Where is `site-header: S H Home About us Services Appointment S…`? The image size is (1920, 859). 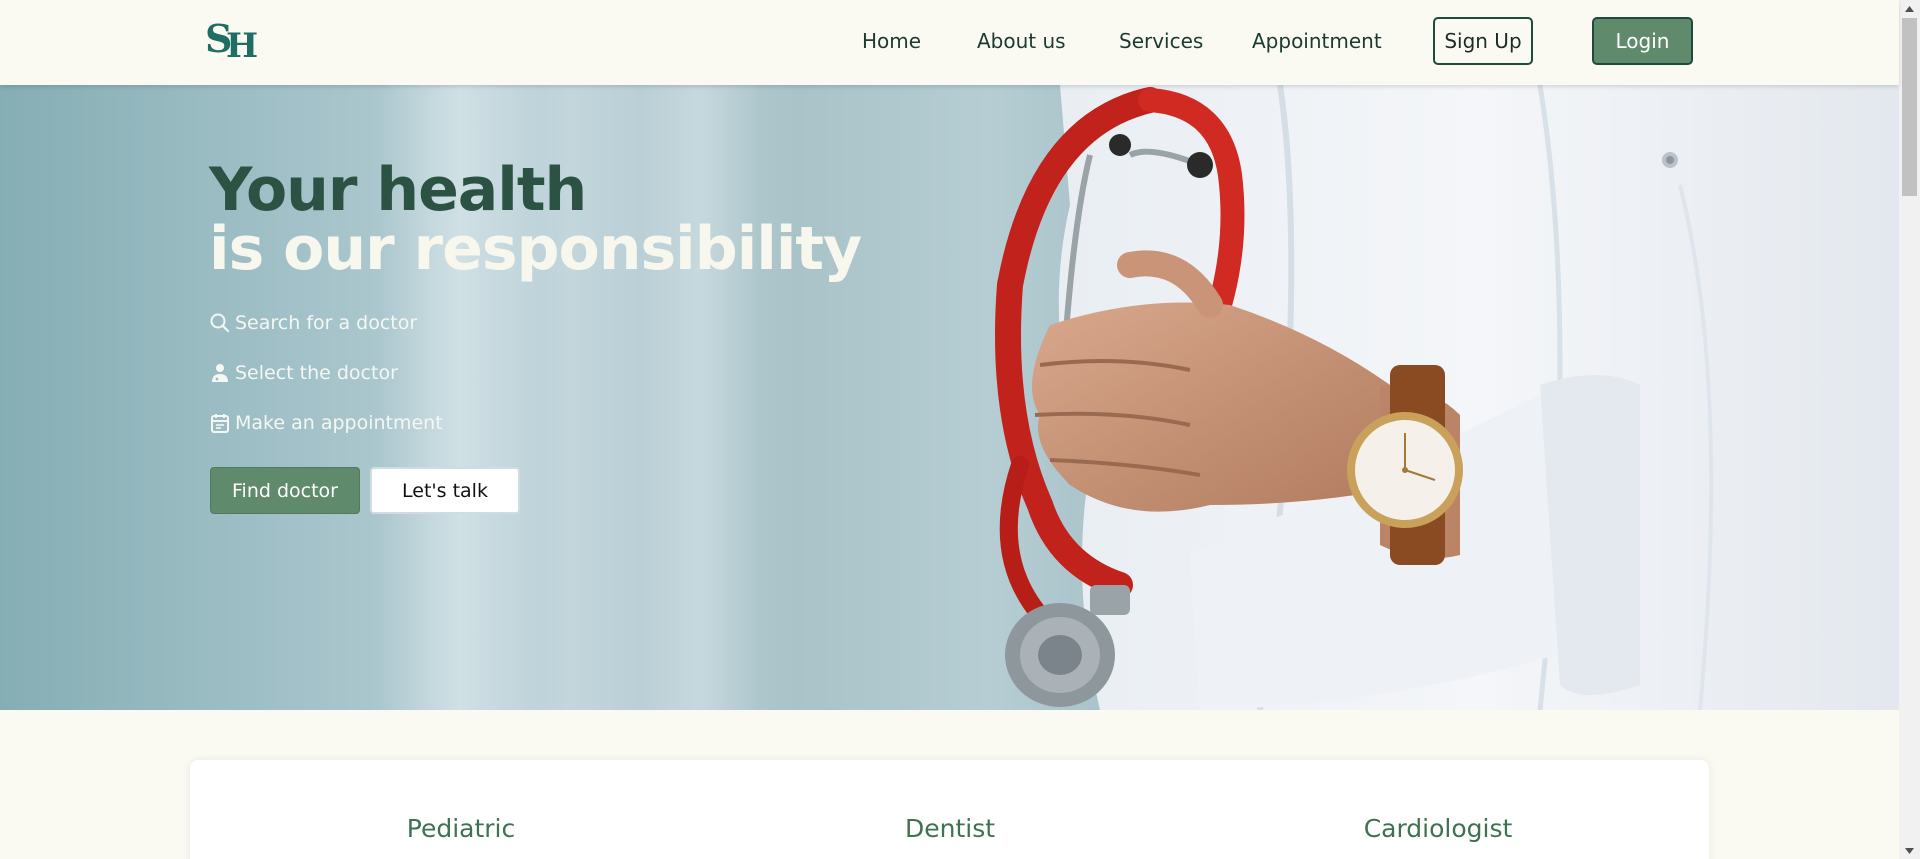 site-header: S H Home About us Services Appointment S… is located at coordinates (949, 42).